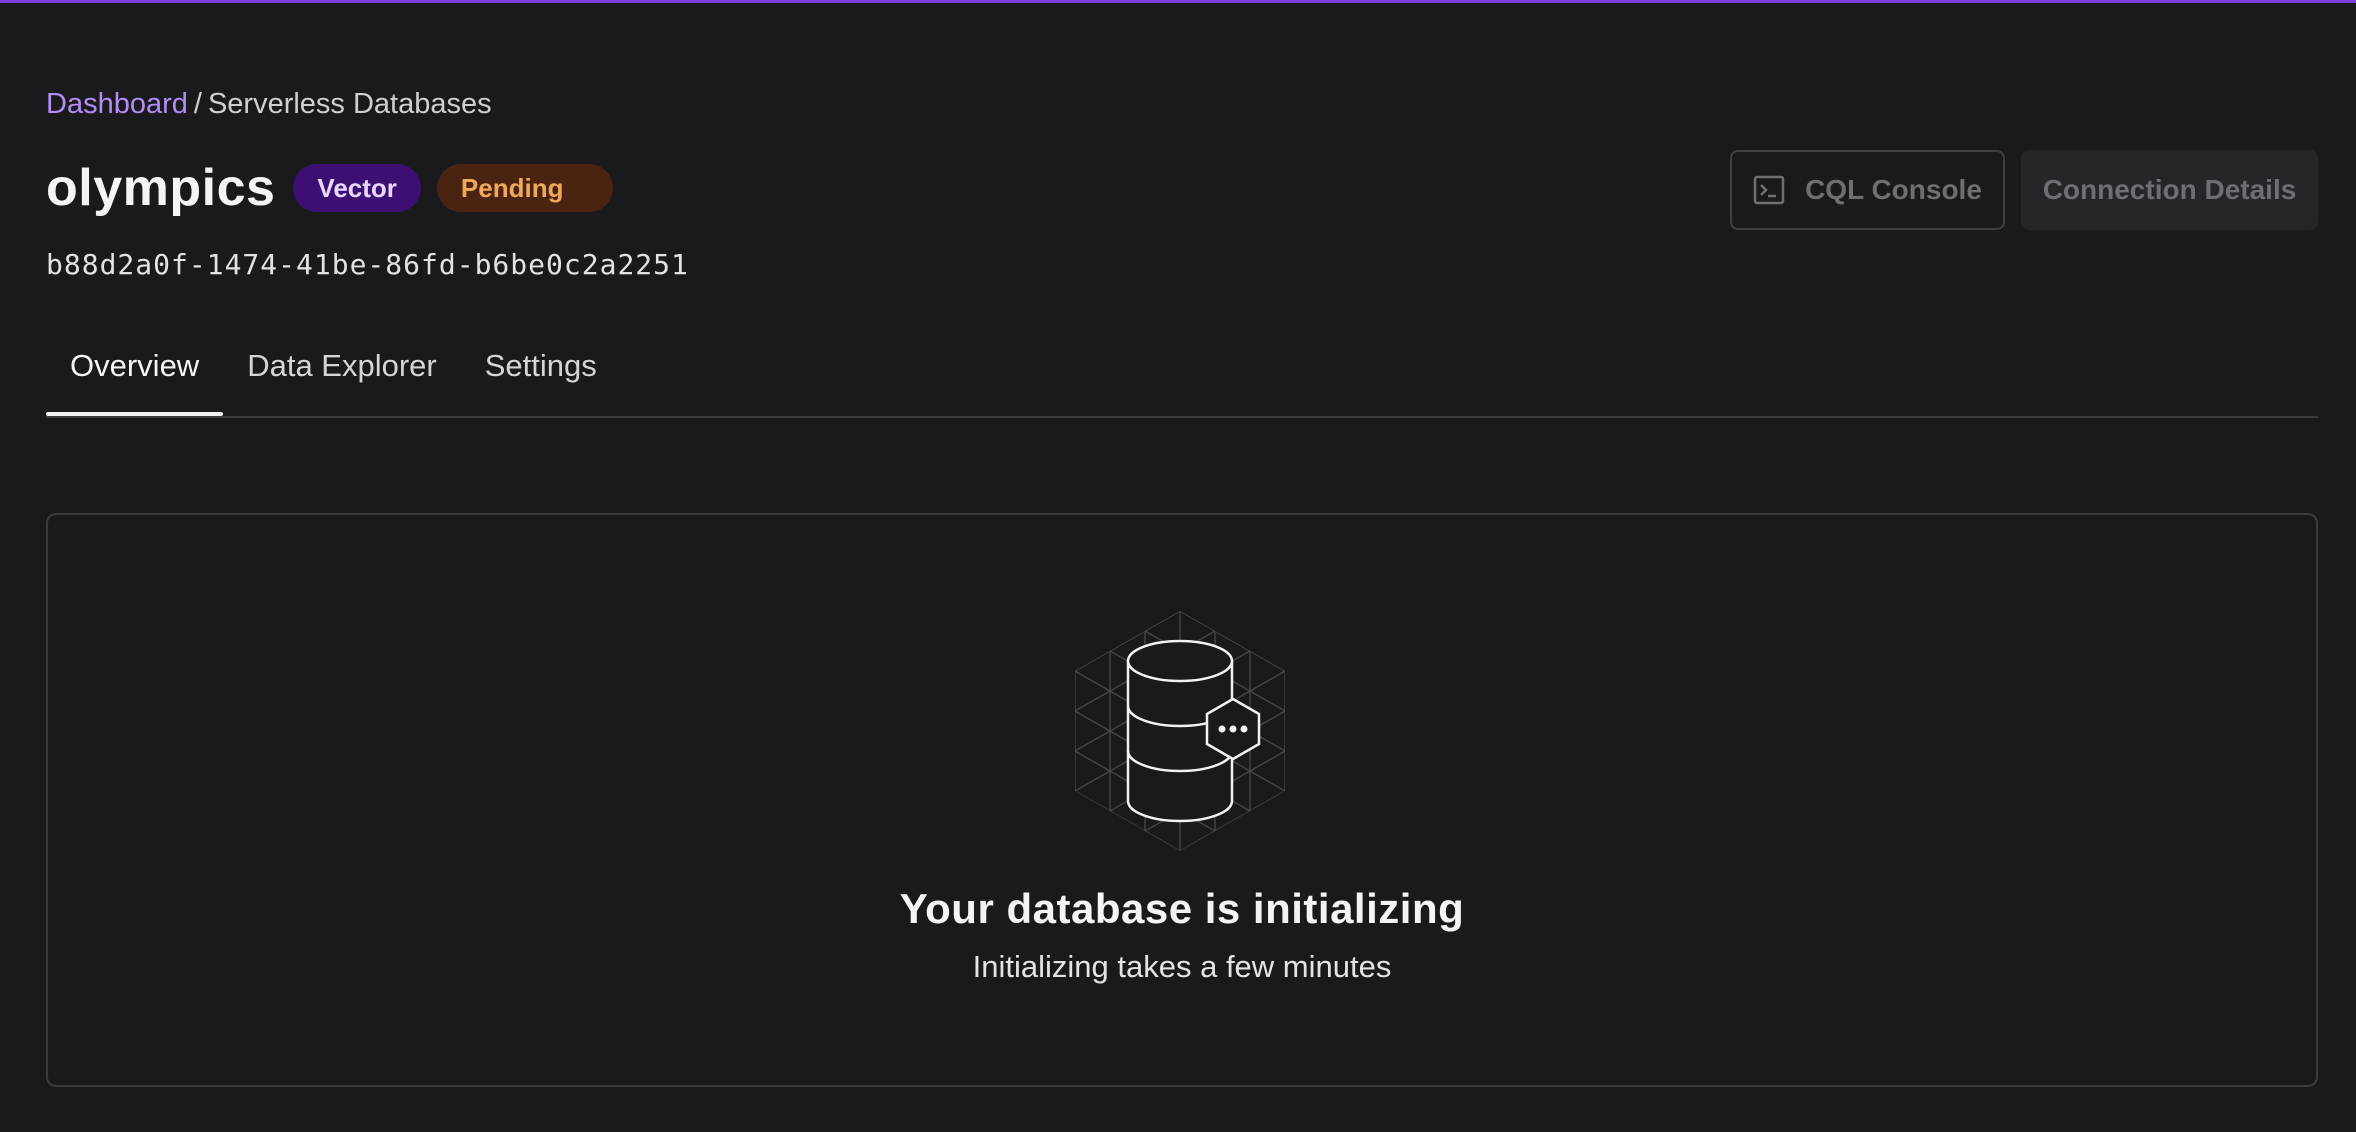 The width and height of the screenshot is (2356, 1132). I want to click on breadcrumb-dashboard-link: Dashboard, so click(117, 104).